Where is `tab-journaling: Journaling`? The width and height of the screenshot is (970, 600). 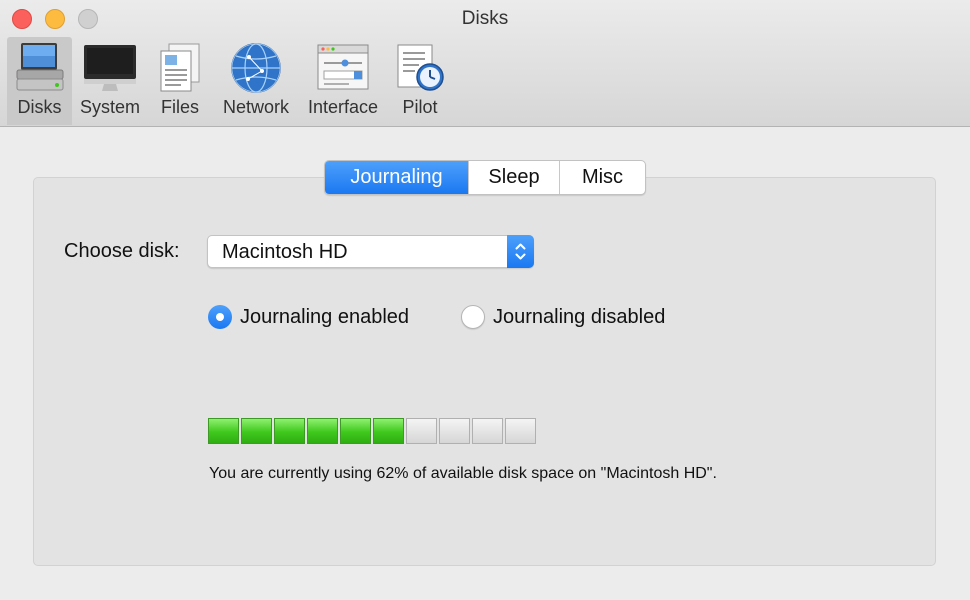
tab-journaling: Journaling is located at coordinates (396, 177).